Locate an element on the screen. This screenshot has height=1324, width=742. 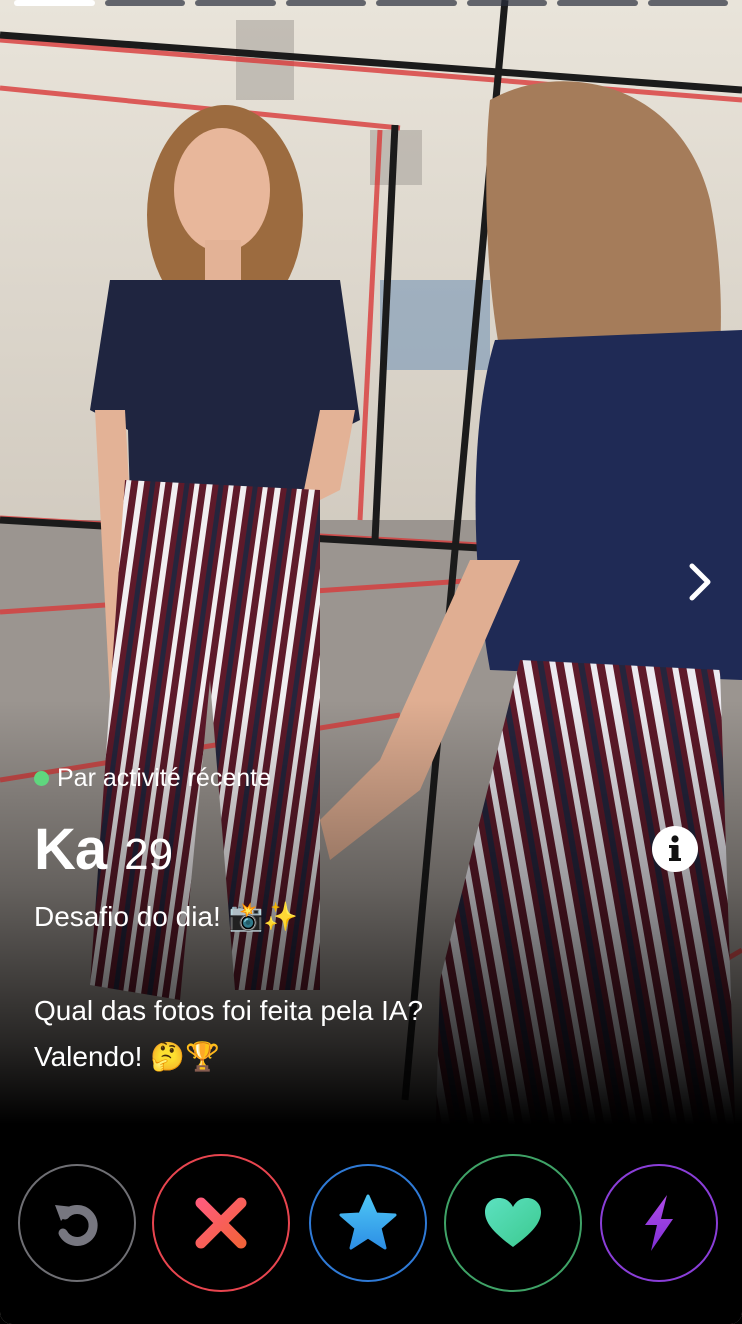
chevron-right-icon is located at coordinates (700, 582).